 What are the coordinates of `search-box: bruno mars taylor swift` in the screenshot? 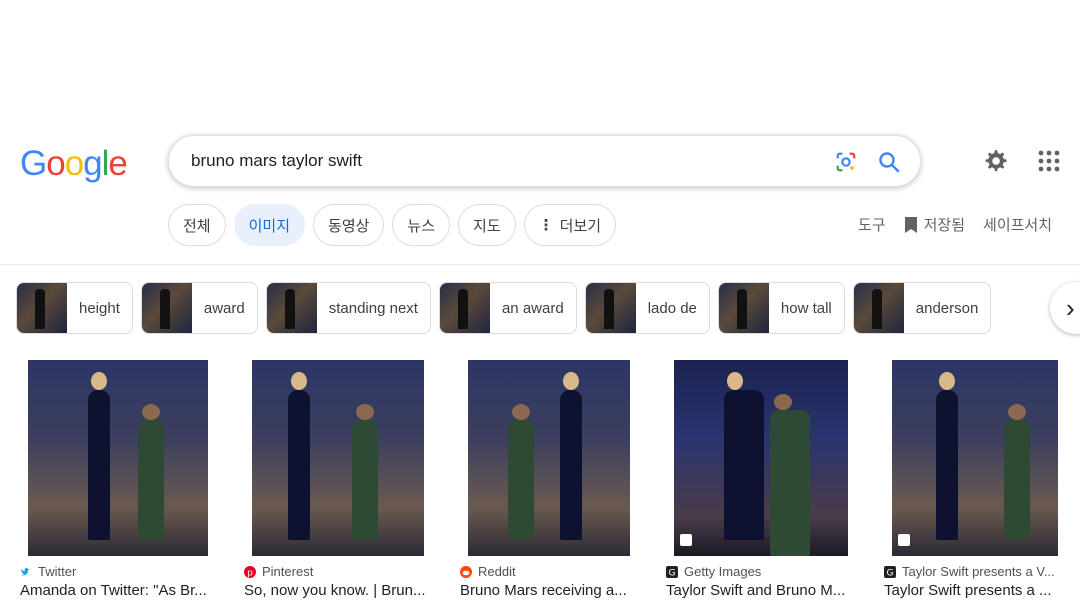 It's located at (544, 161).